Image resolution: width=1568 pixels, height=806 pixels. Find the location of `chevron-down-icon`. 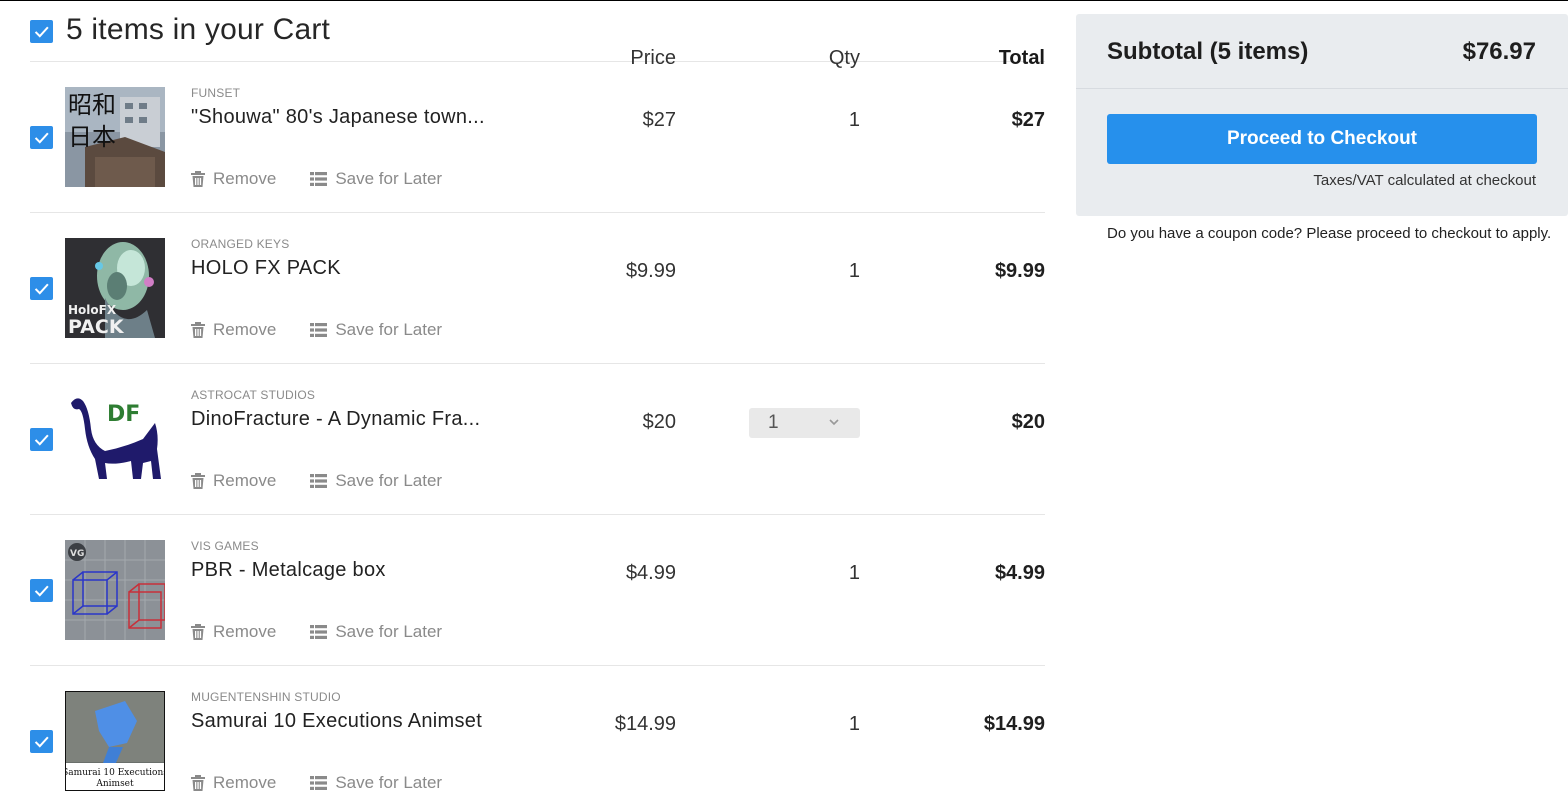

chevron-down-icon is located at coordinates (834, 422).